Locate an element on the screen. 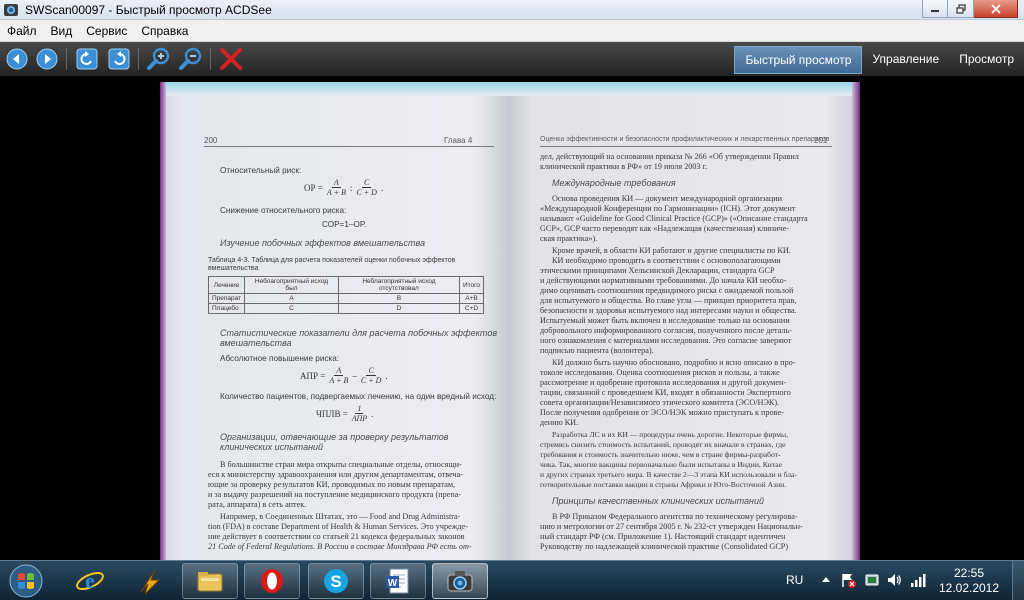  fraction: CC + D is located at coordinates (366, 187).